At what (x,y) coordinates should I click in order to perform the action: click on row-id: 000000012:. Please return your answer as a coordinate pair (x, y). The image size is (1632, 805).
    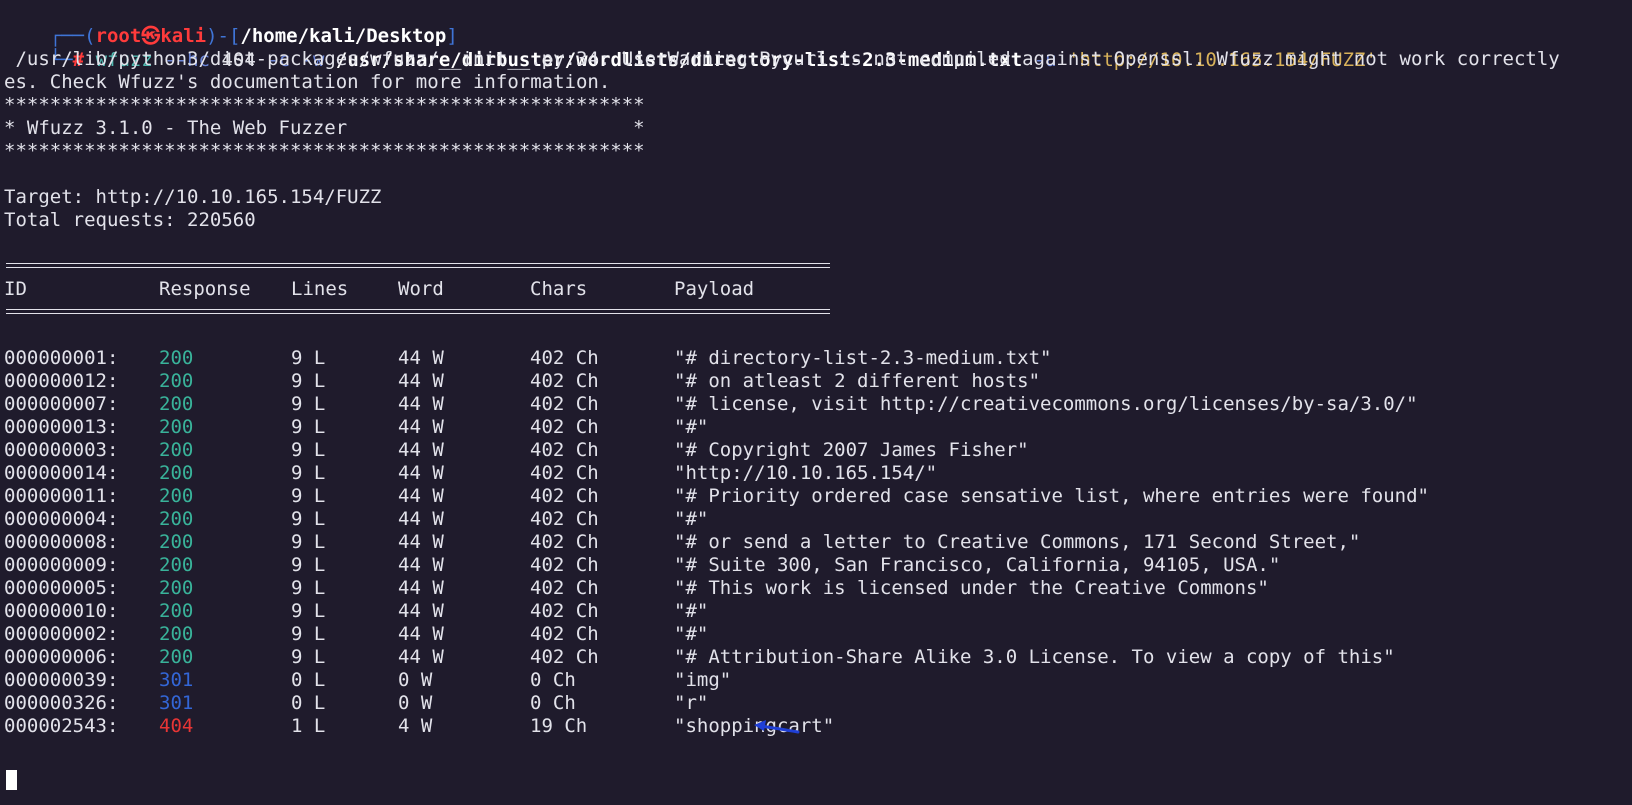
    Looking at the image, I should click on (61, 381).